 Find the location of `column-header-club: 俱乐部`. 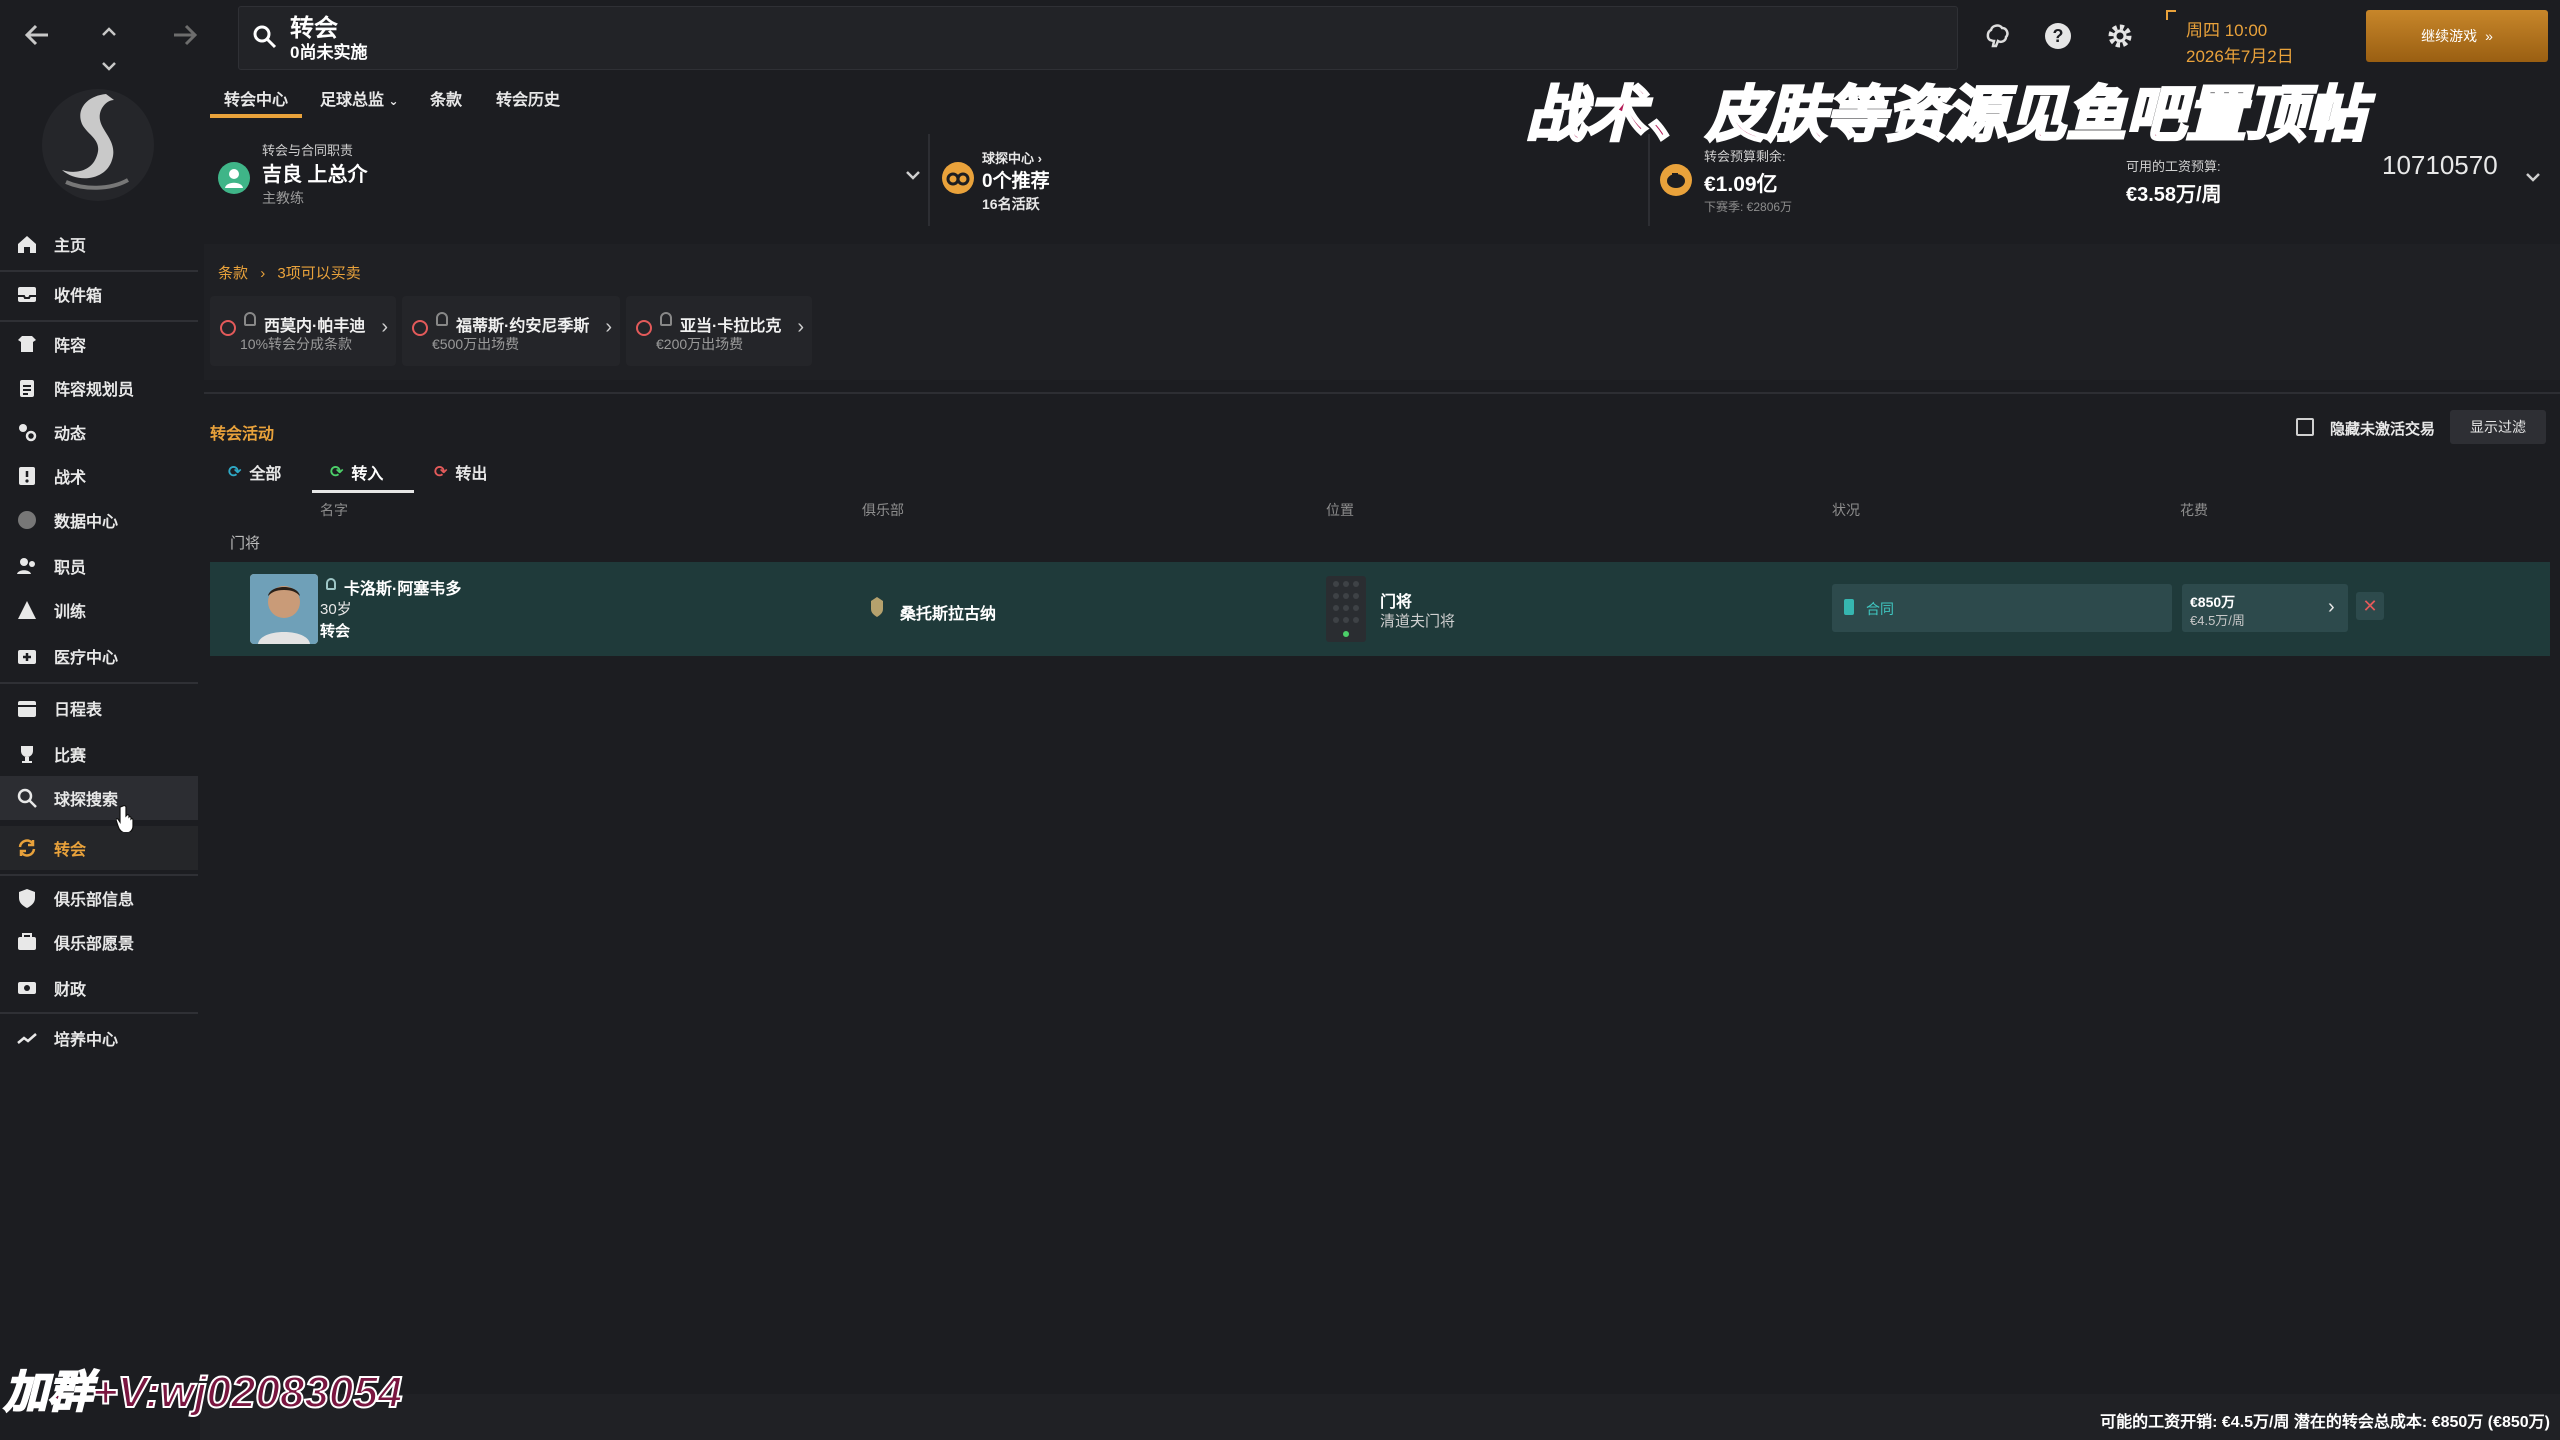

column-header-club: 俱乐部 is located at coordinates (883, 510).